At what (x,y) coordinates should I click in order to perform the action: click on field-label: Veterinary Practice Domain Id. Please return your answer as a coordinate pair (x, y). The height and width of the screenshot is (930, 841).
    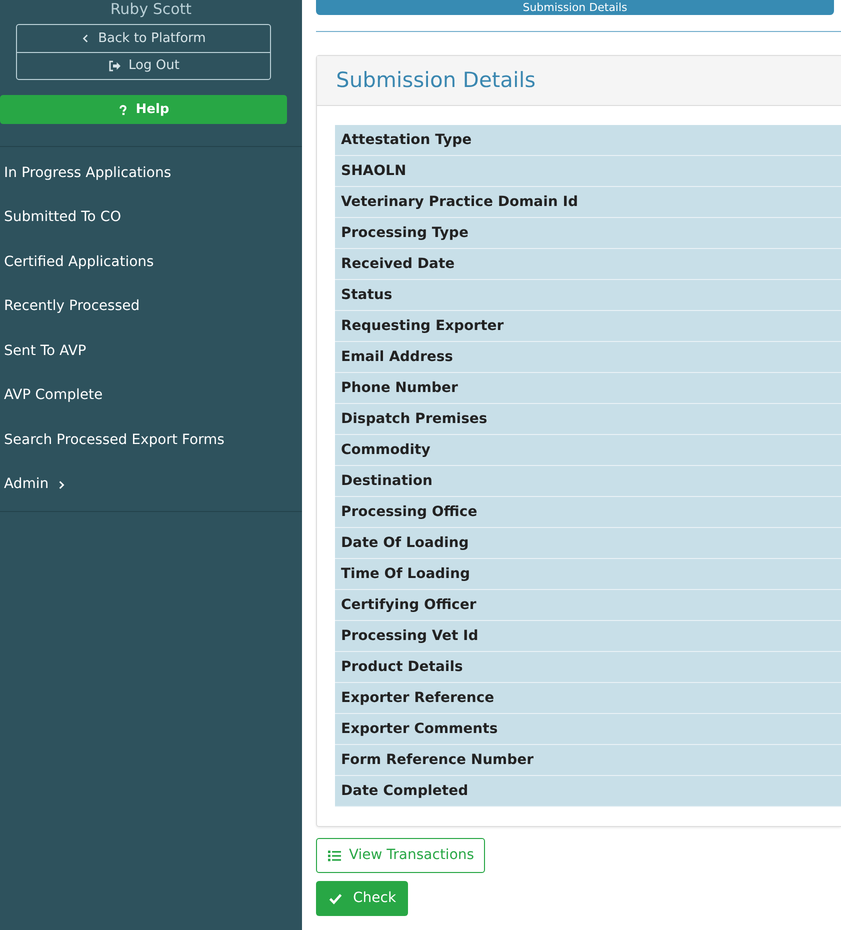
    Looking at the image, I should click on (588, 202).